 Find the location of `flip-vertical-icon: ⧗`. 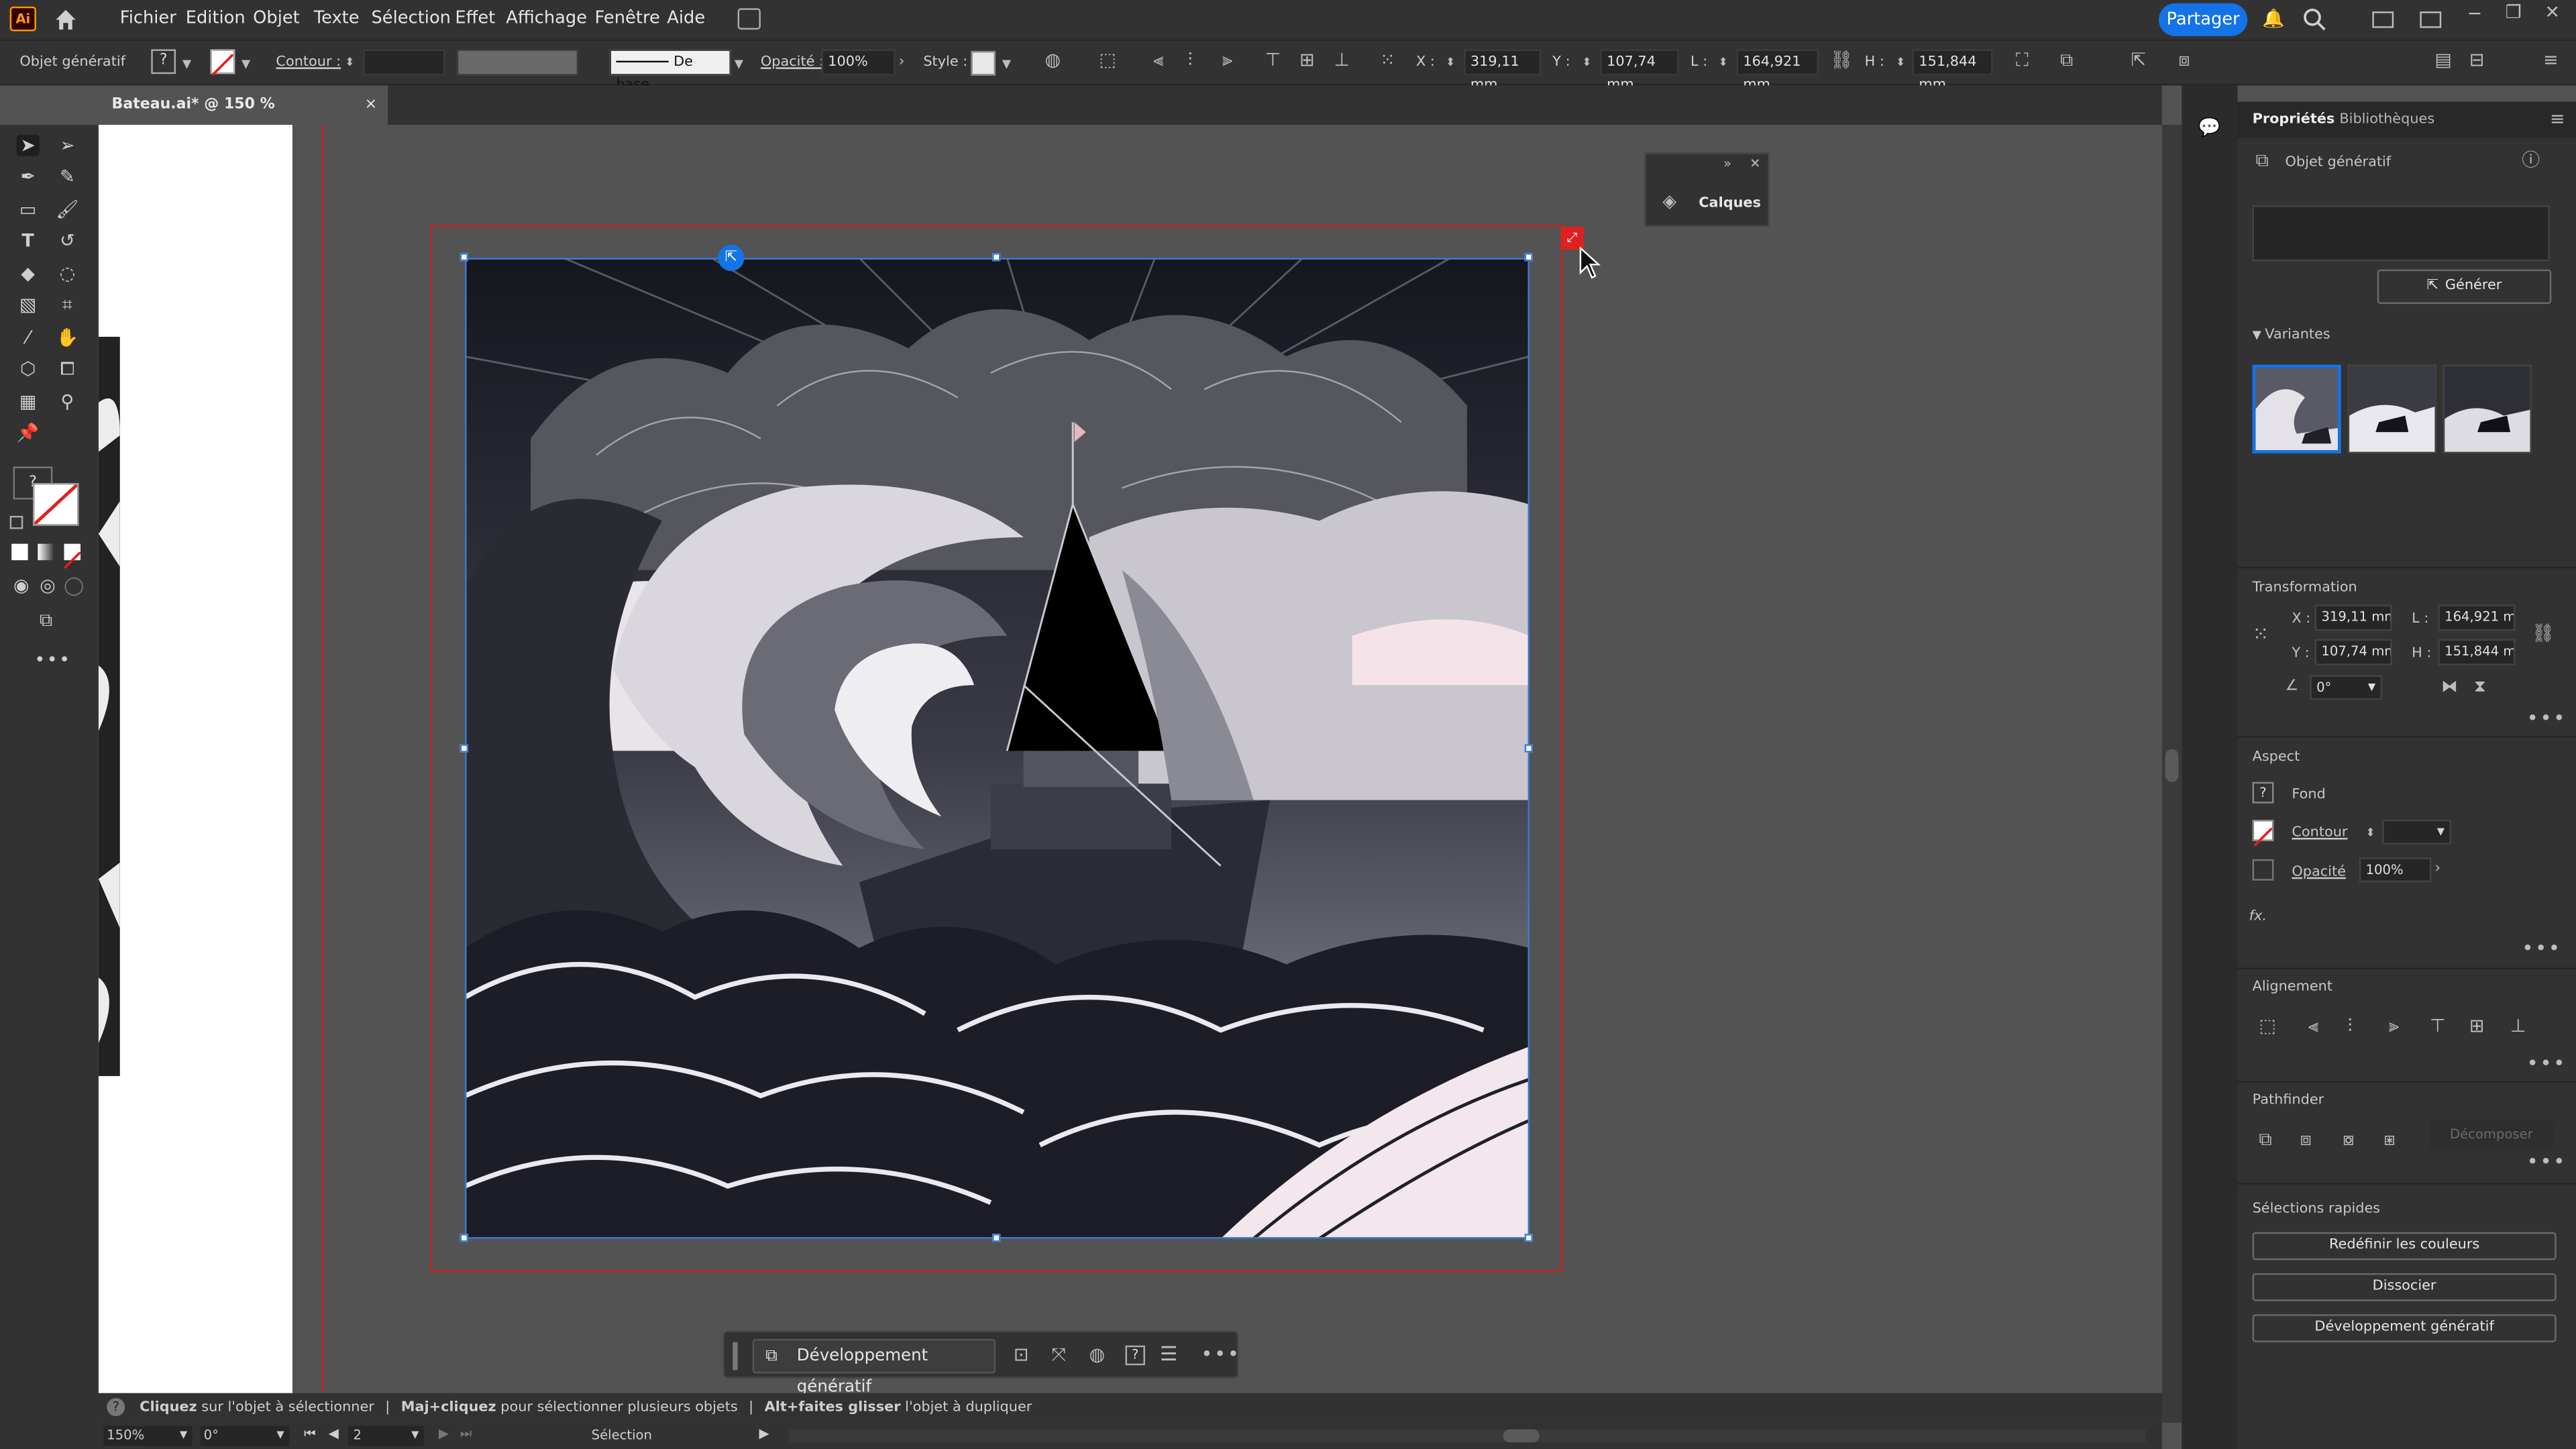

flip-vertical-icon: ⧗ is located at coordinates (2479, 688).